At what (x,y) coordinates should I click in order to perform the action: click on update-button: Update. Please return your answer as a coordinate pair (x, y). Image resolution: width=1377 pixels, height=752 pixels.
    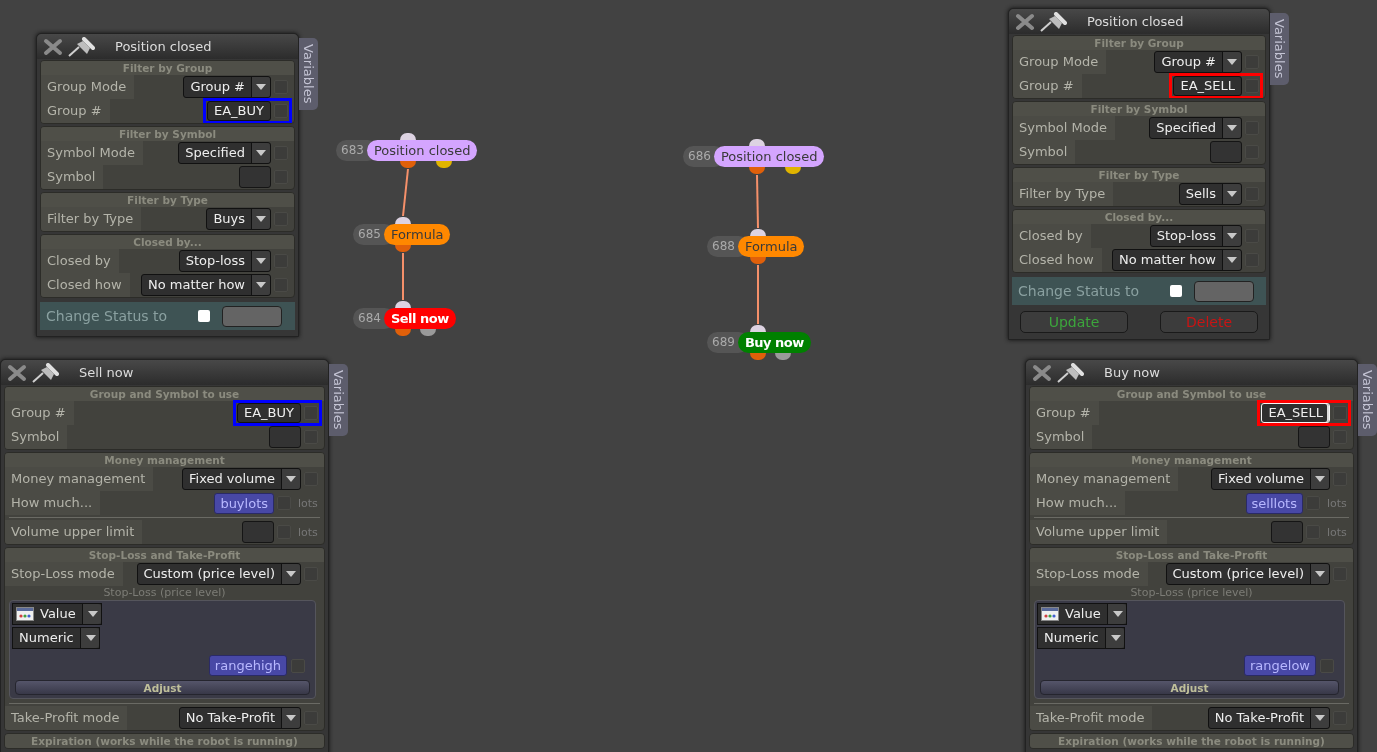
    Looking at the image, I should click on (1074, 322).